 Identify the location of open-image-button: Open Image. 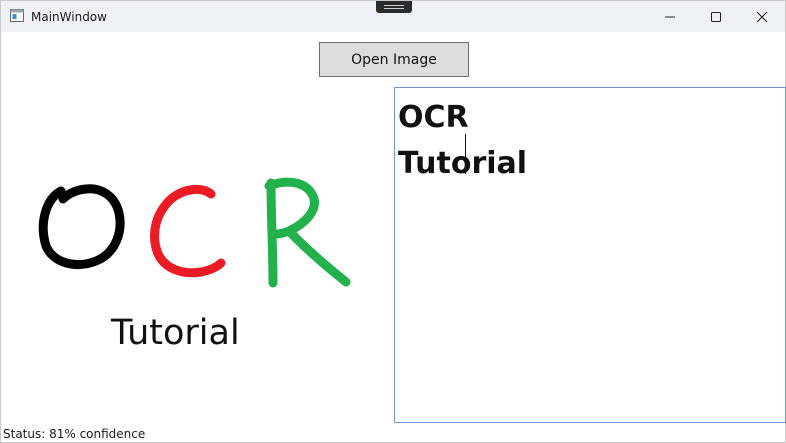
(394, 59).